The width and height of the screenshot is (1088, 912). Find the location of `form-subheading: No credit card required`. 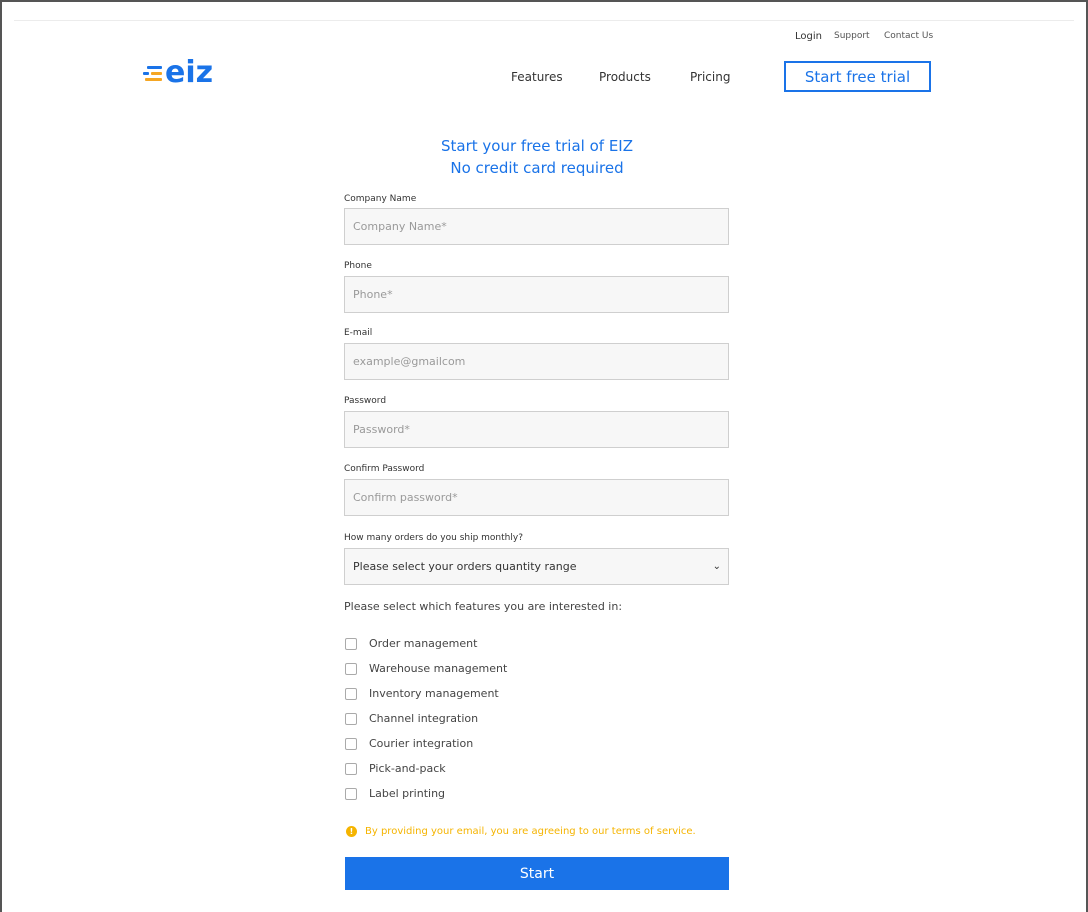

form-subheading: No credit card required is located at coordinates (537, 168).